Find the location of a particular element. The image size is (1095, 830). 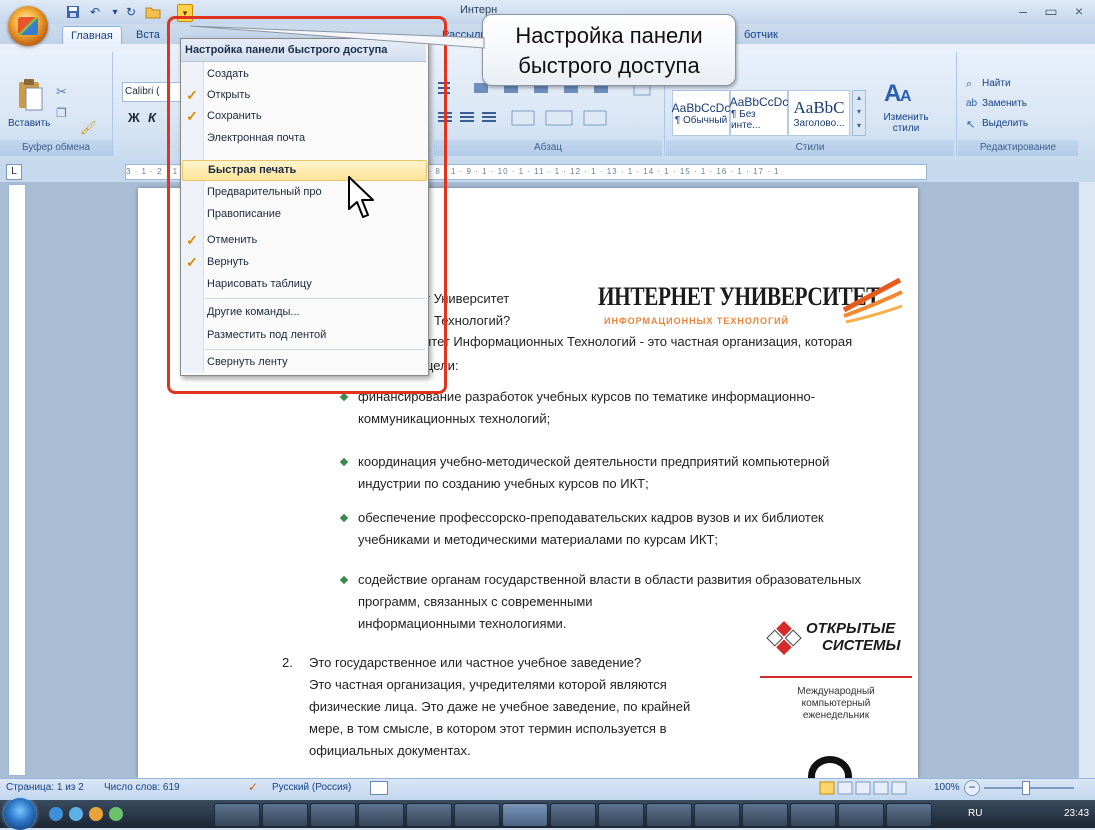

paste-icon is located at coordinates (30, 96).